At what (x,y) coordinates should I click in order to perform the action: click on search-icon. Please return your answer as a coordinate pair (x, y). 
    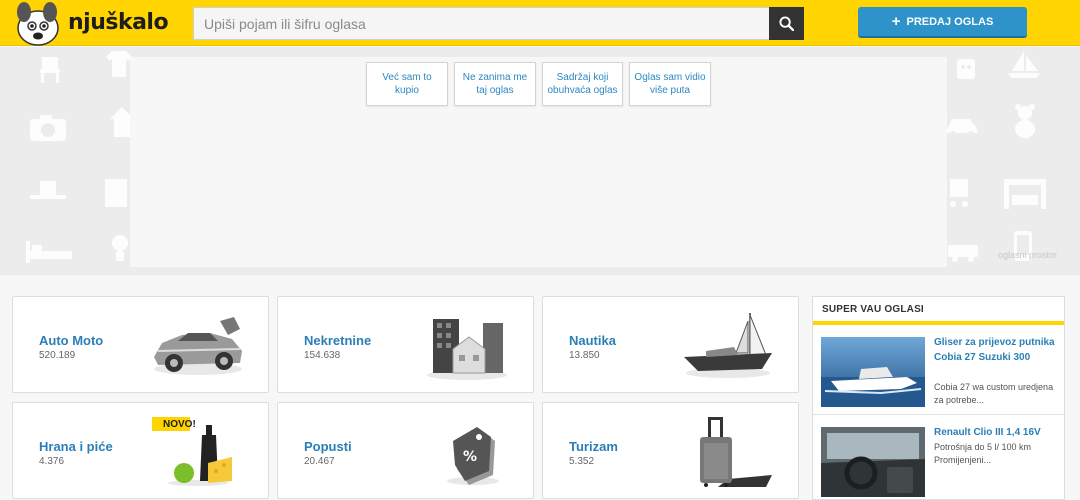
    Looking at the image, I should click on (786, 23).